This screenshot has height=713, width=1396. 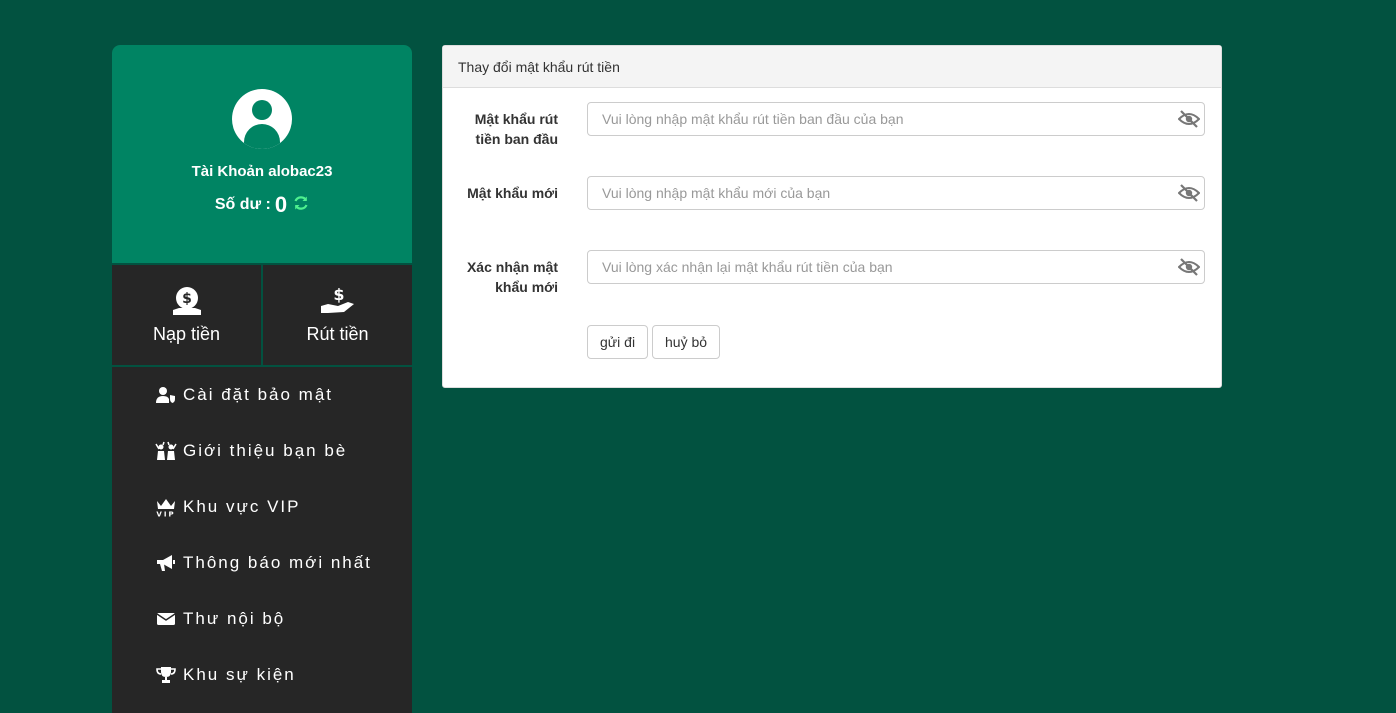 What do you see at coordinates (277, 562) in the screenshot?
I see `menu-item-label: Thông báo mới nhất` at bounding box center [277, 562].